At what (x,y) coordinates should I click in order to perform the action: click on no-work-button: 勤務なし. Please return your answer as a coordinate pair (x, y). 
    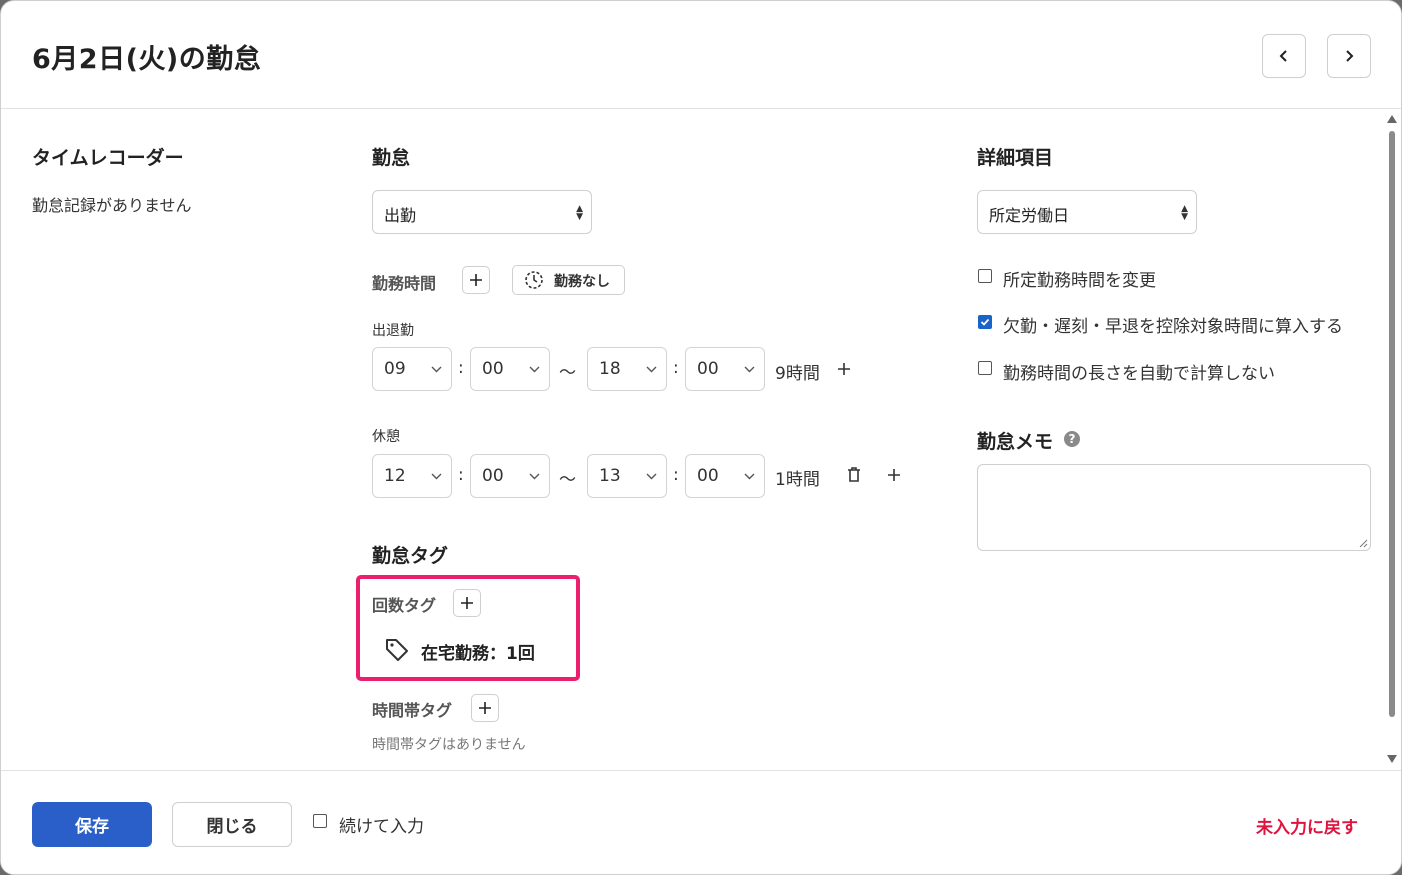
    Looking at the image, I should click on (568, 280).